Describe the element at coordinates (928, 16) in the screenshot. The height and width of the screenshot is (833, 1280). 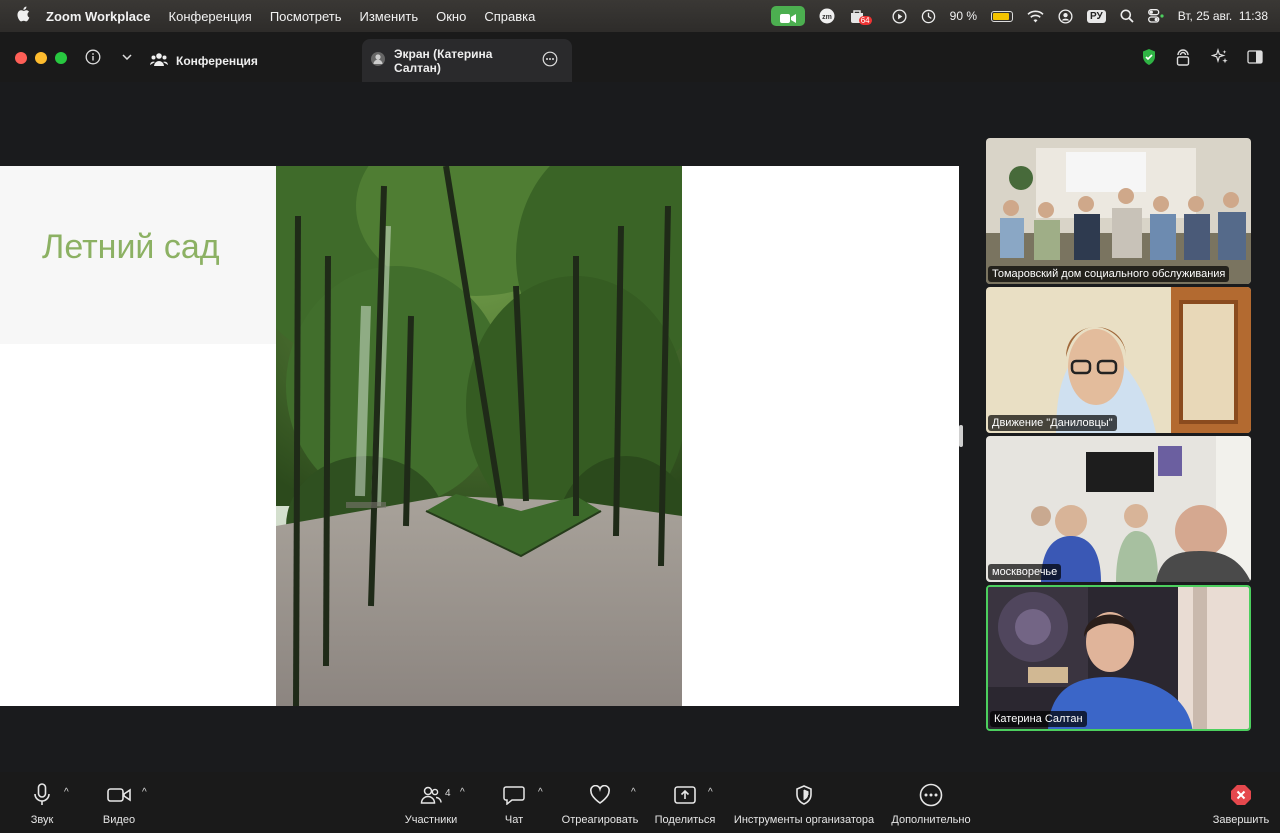
I see `time-machine-icon` at that location.